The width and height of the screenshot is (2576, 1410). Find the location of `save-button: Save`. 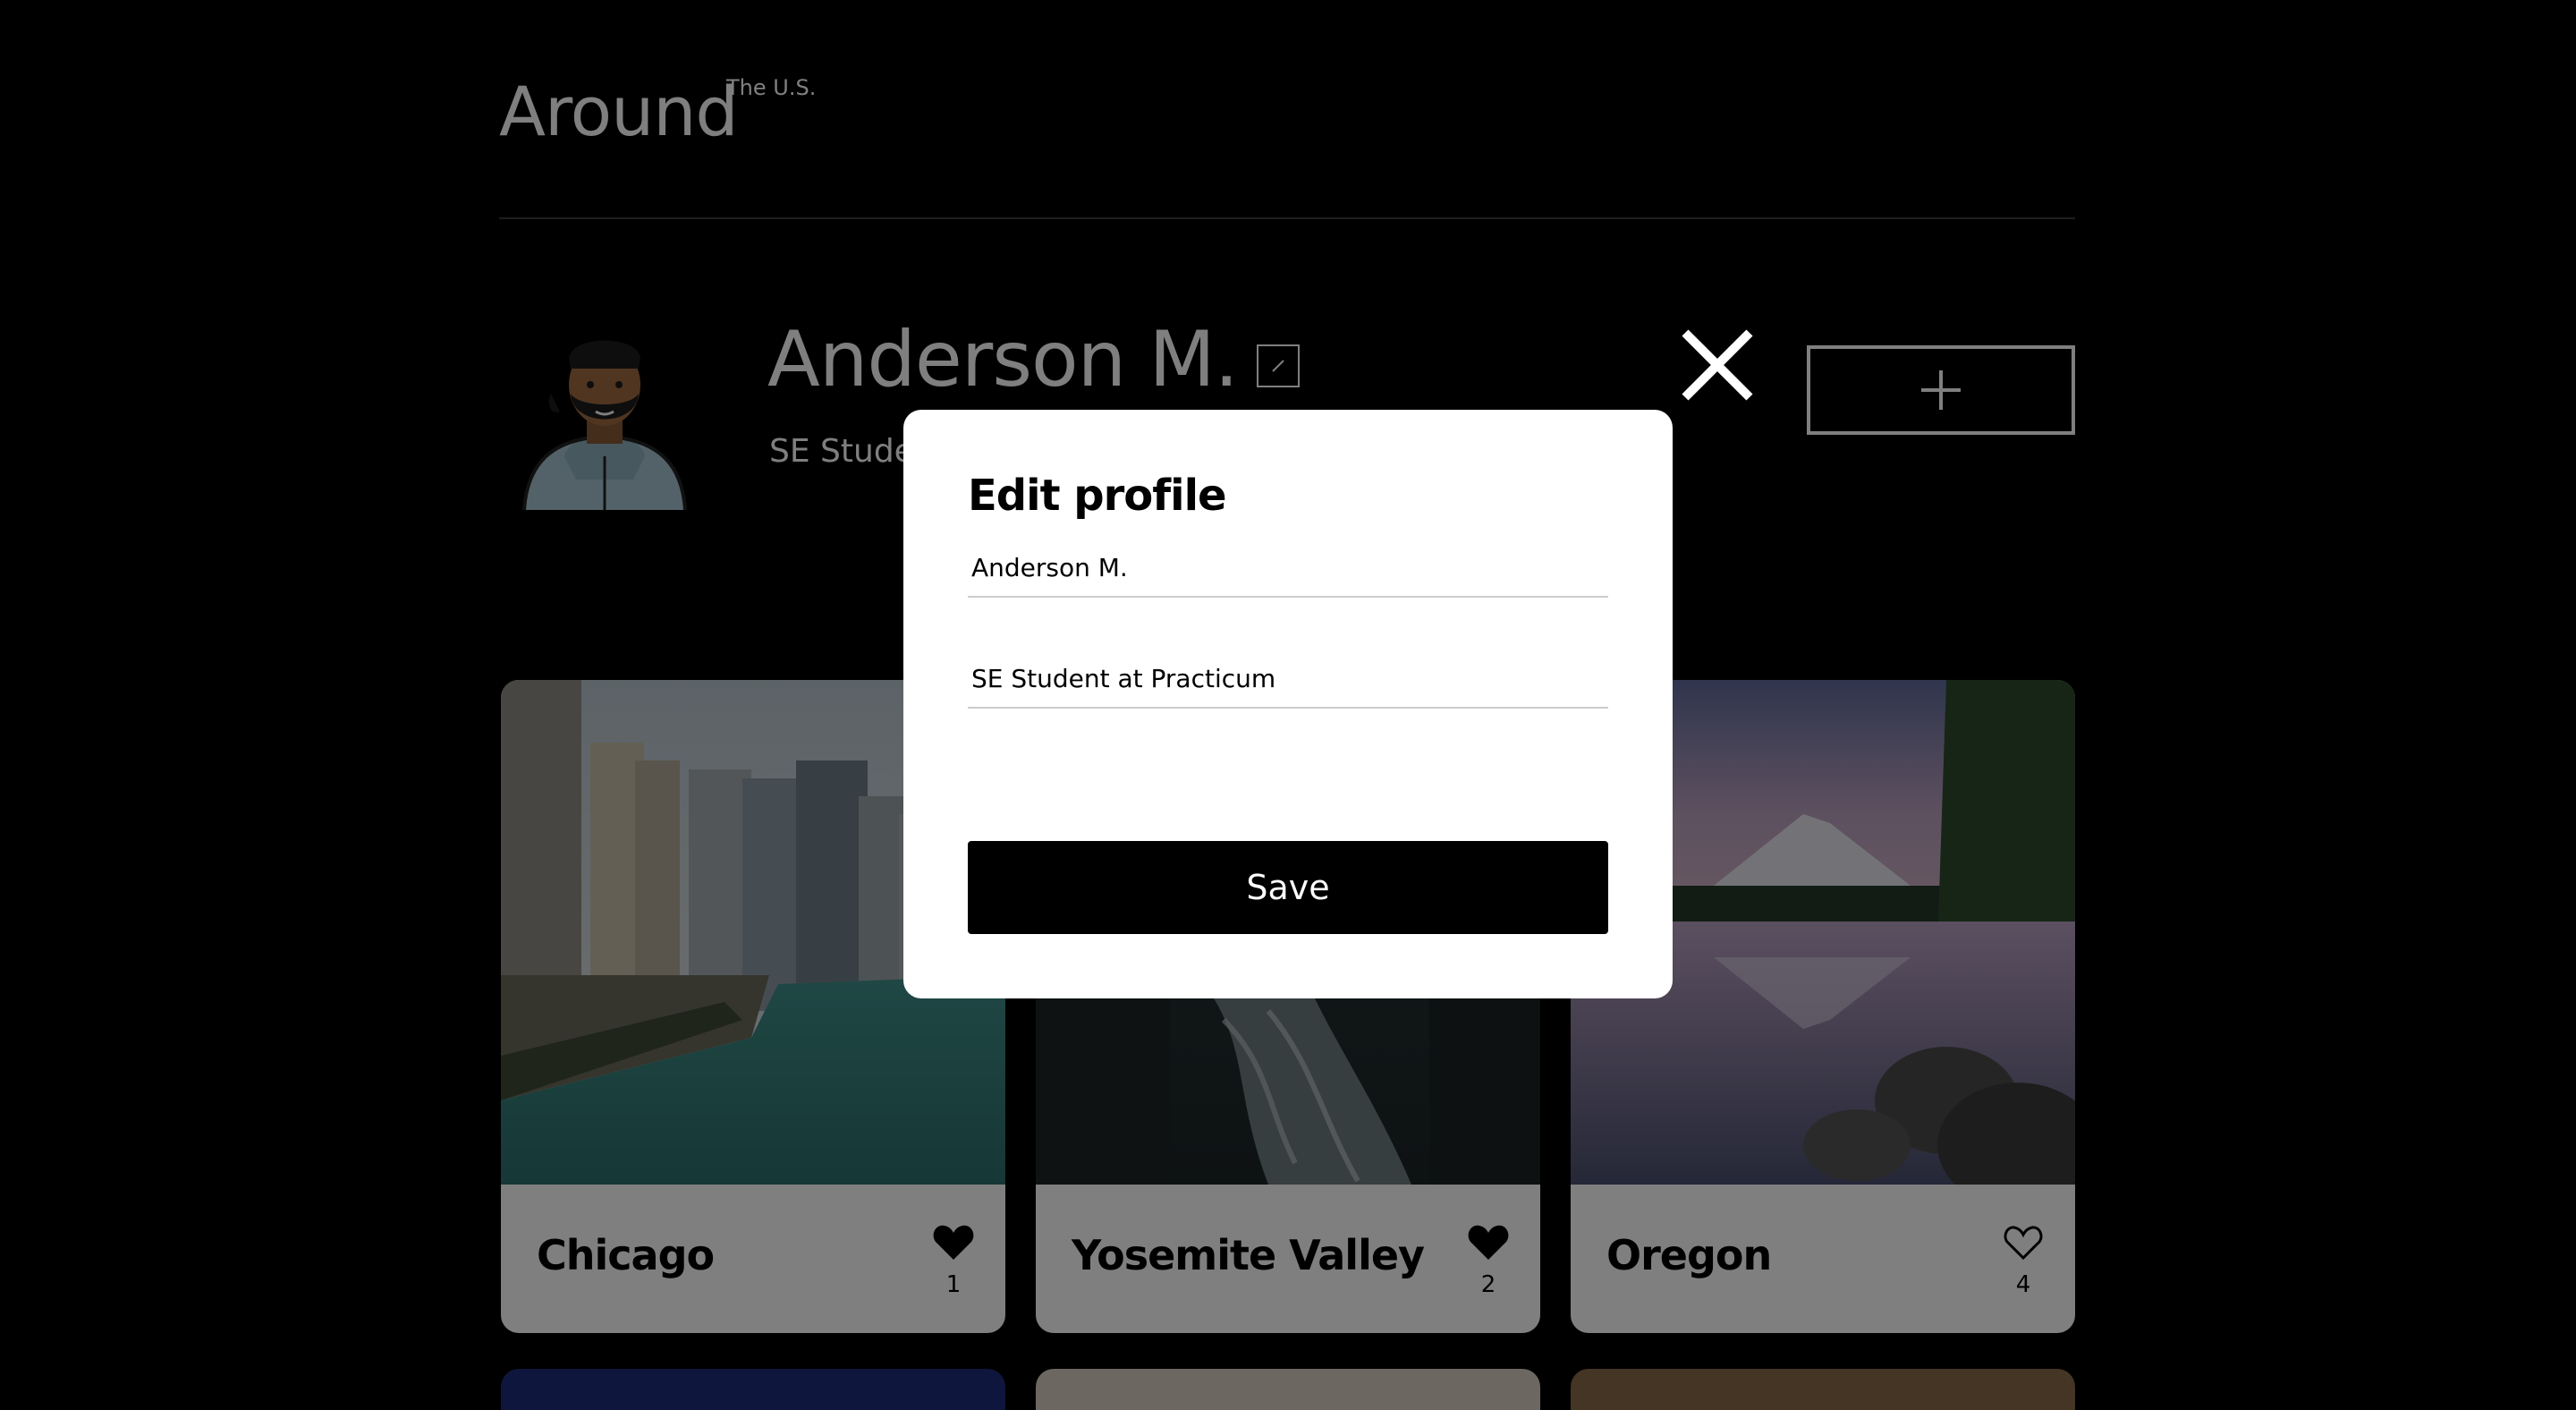

save-button: Save is located at coordinates (1288, 888).